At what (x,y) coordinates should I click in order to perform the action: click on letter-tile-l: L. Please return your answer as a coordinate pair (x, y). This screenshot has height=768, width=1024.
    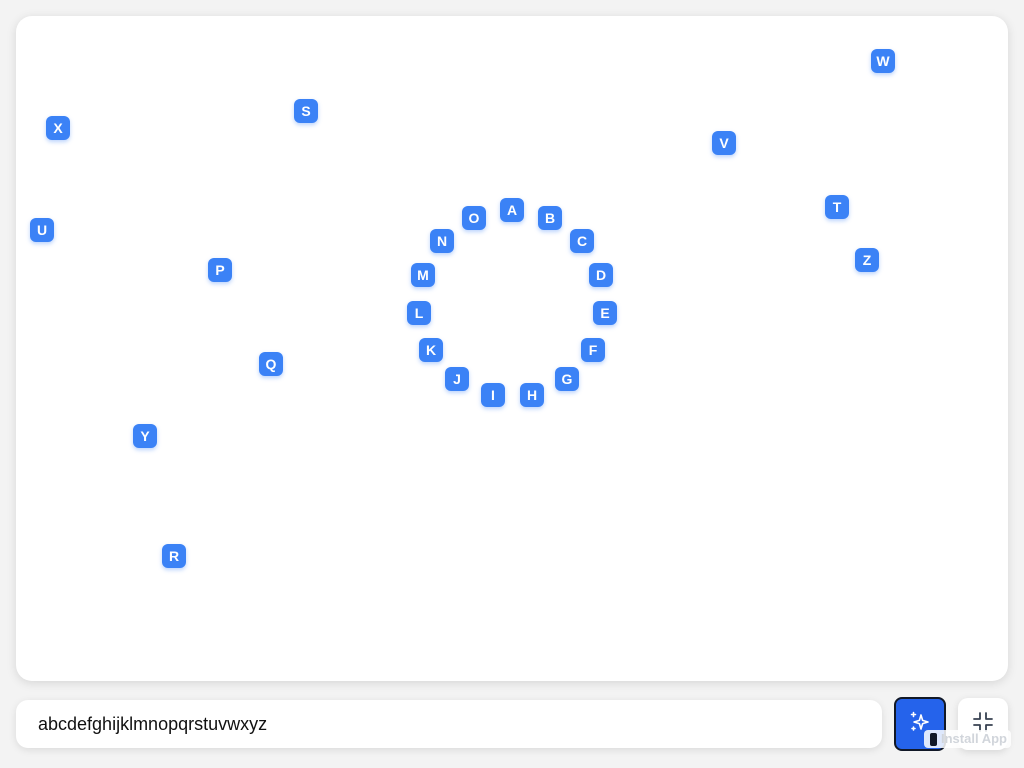
    Looking at the image, I should click on (419, 313).